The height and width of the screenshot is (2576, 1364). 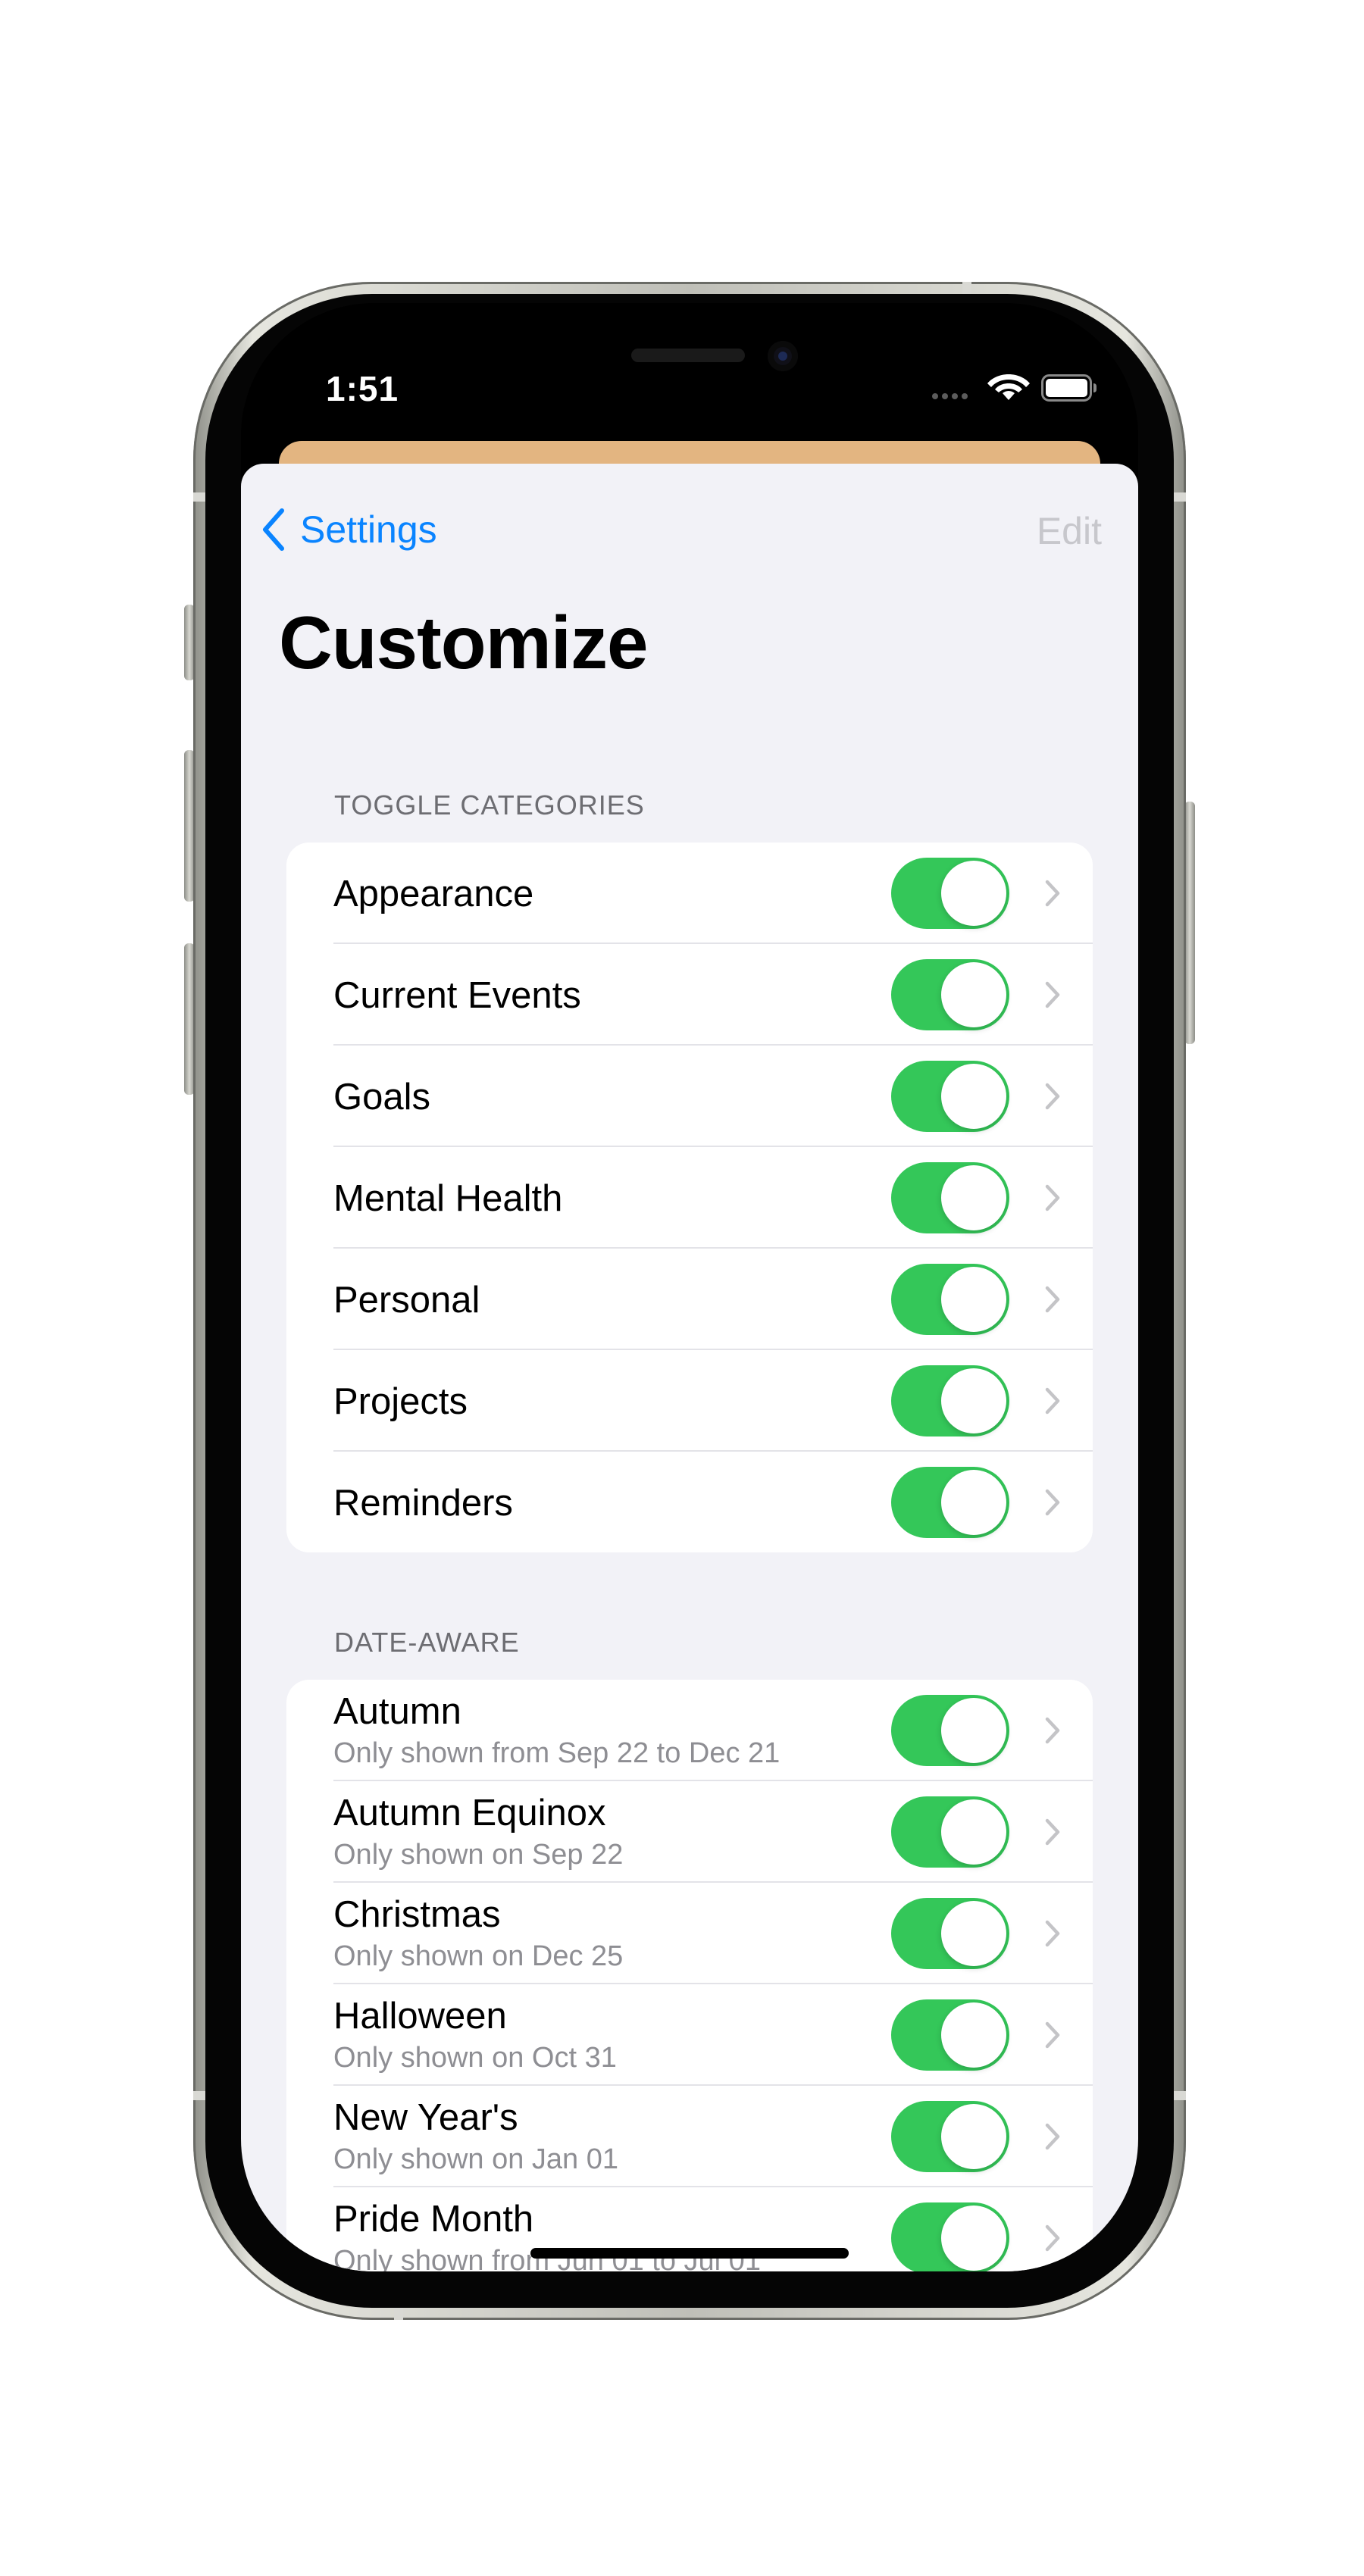 I want to click on chevron-left-icon, so click(x=273, y=529).